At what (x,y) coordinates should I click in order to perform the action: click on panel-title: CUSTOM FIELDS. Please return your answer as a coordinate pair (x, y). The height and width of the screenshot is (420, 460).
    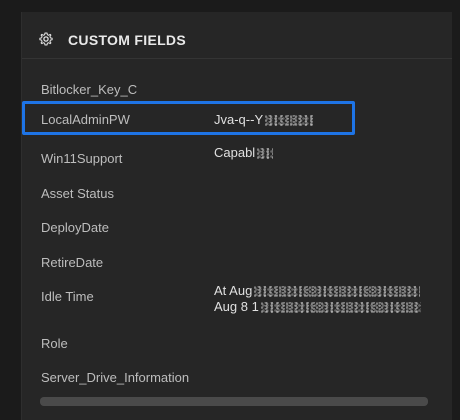
    Looking at the image, I should click on (127, 40).